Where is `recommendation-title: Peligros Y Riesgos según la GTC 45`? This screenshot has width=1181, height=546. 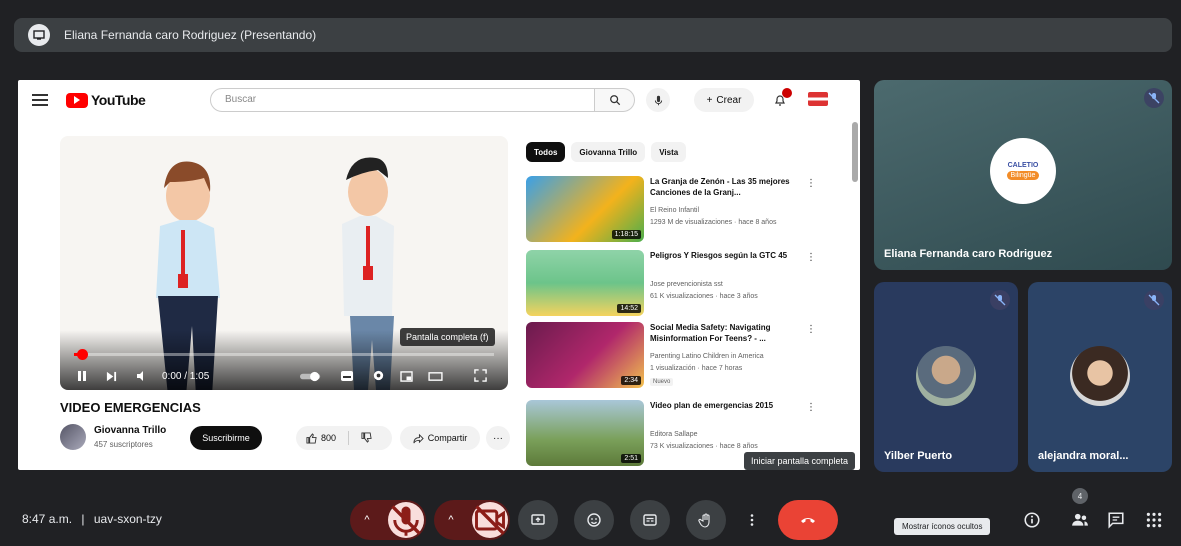 recommendation-title: Peligros Y Riesgos según la GTC 45 is located at coordinates (725, 255).